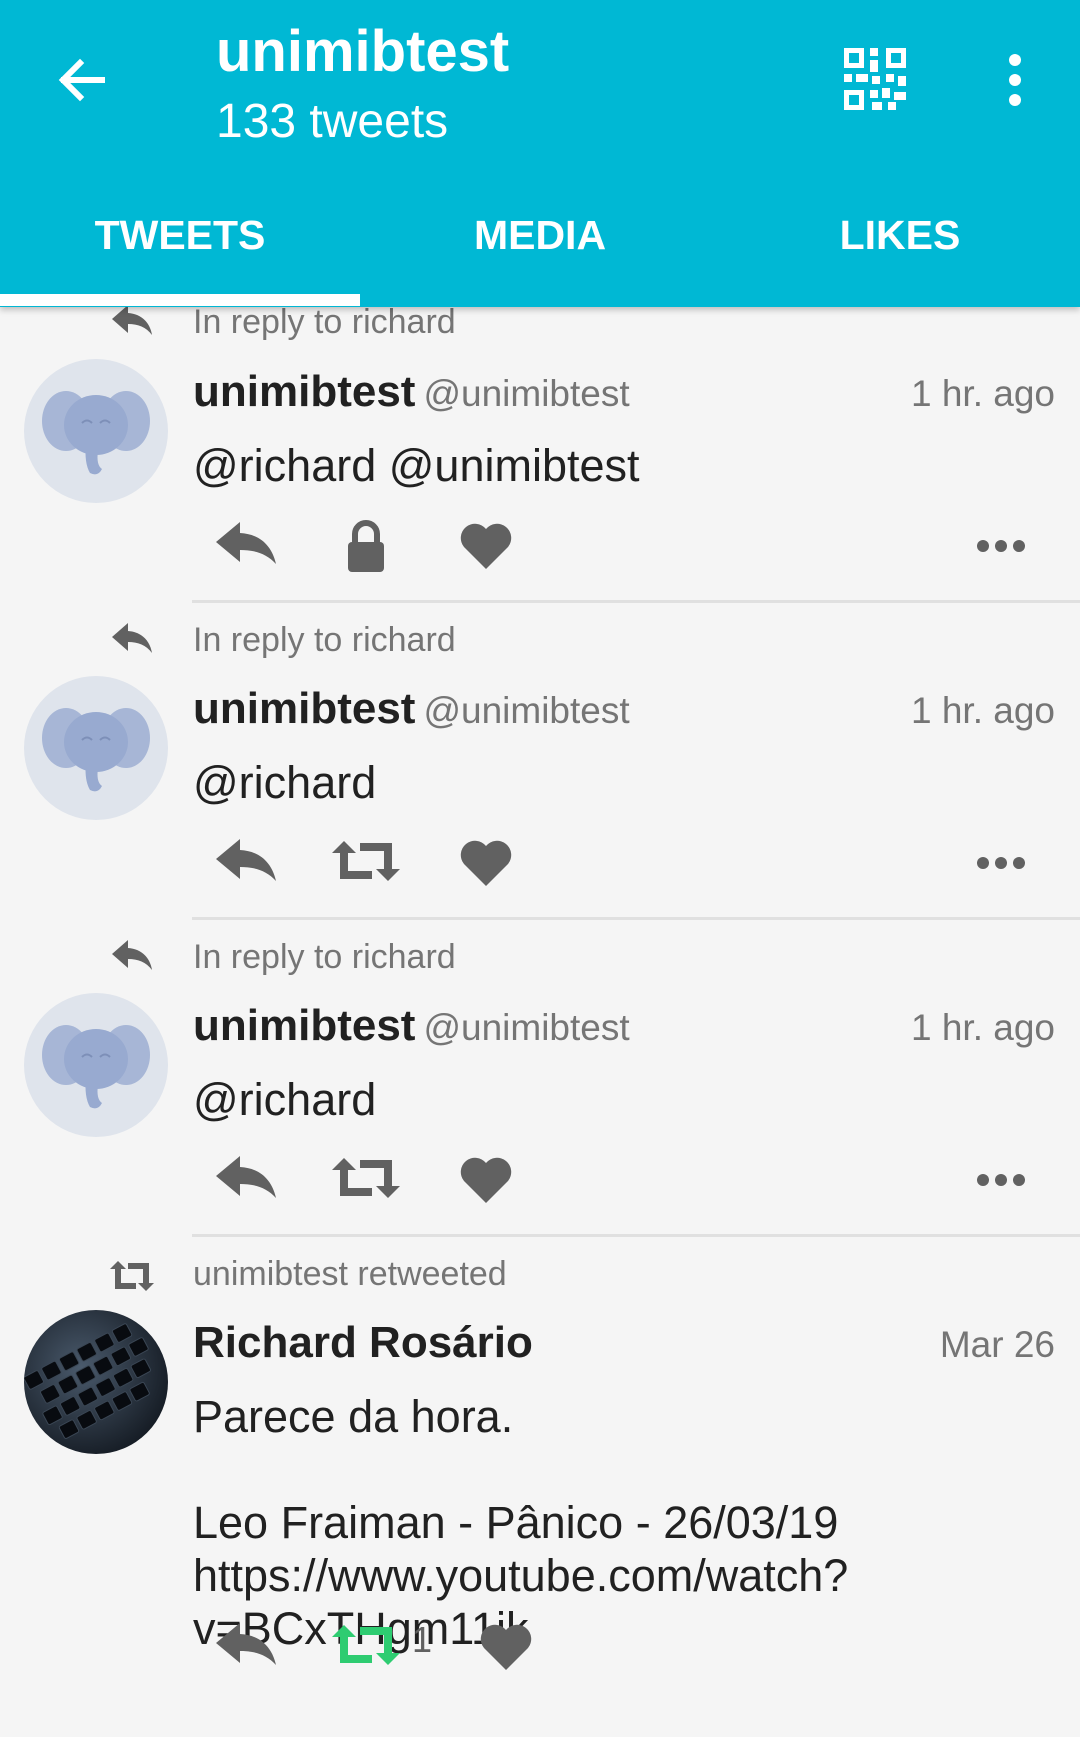 The image size is (1080, 1737). Describe the element at coordinates (180, 300) in the screenshot. I see `active-tab-indicator` at that location.